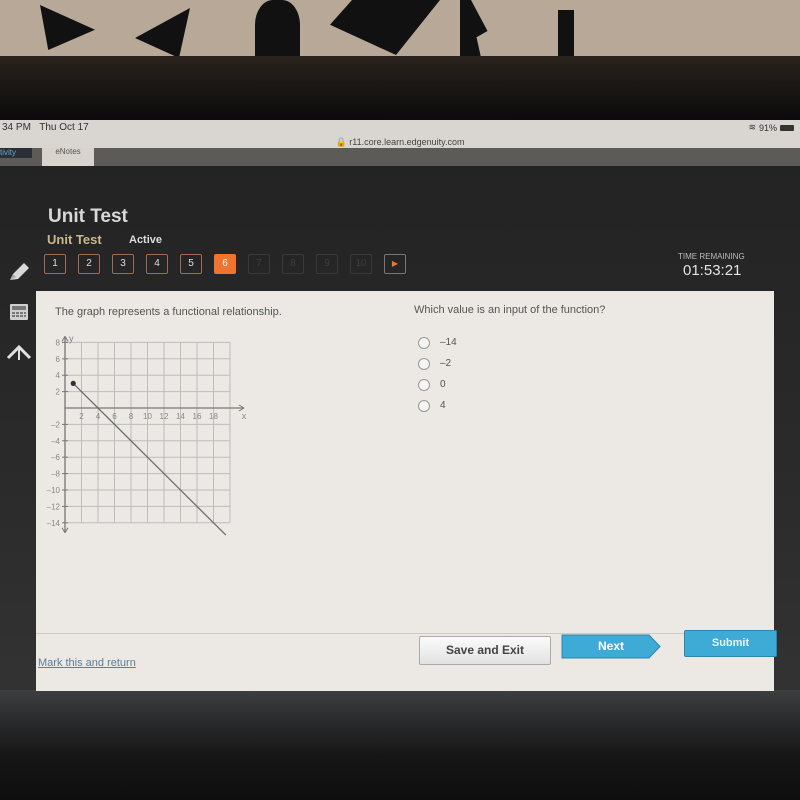 Image resolution: width=800 pixels, height=800 pixels. What do you see at coordinates (361, 264) in the screenshot?
I see `question-nav-10: 10` at bounding box center [361, 264].